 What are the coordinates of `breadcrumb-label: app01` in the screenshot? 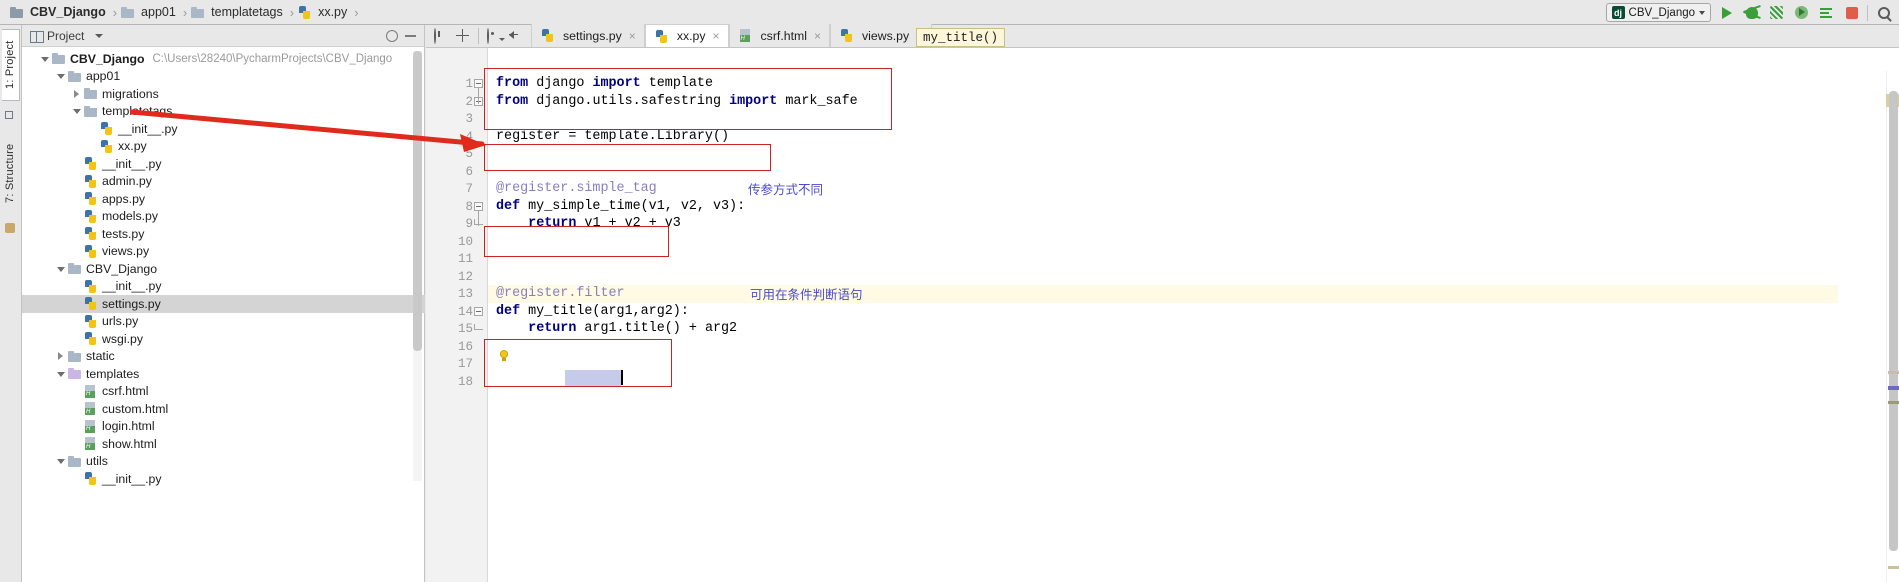 It's located at (158, 12).